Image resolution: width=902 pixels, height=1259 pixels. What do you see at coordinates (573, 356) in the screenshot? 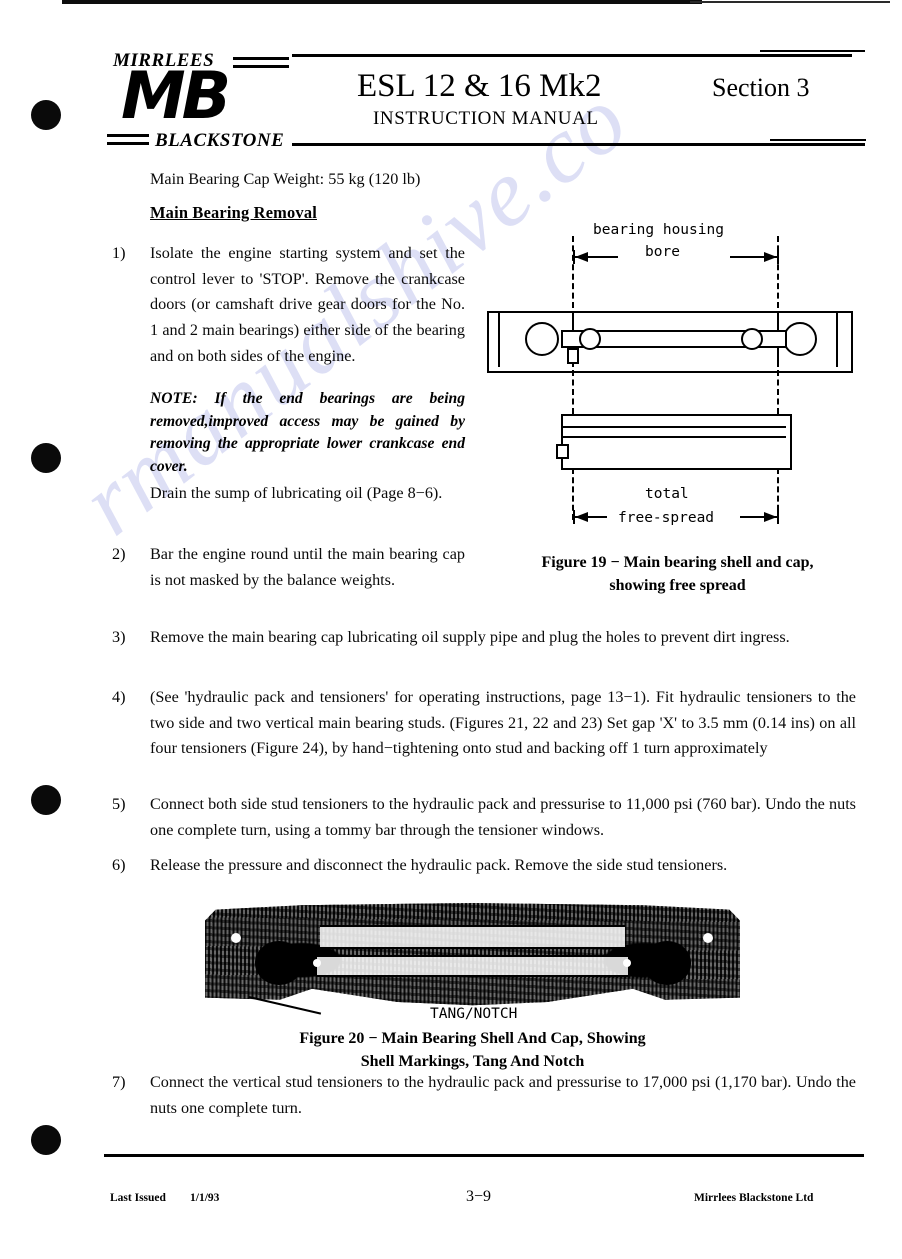
I see `figure19-tang-left` at bounding box center [573, 356].